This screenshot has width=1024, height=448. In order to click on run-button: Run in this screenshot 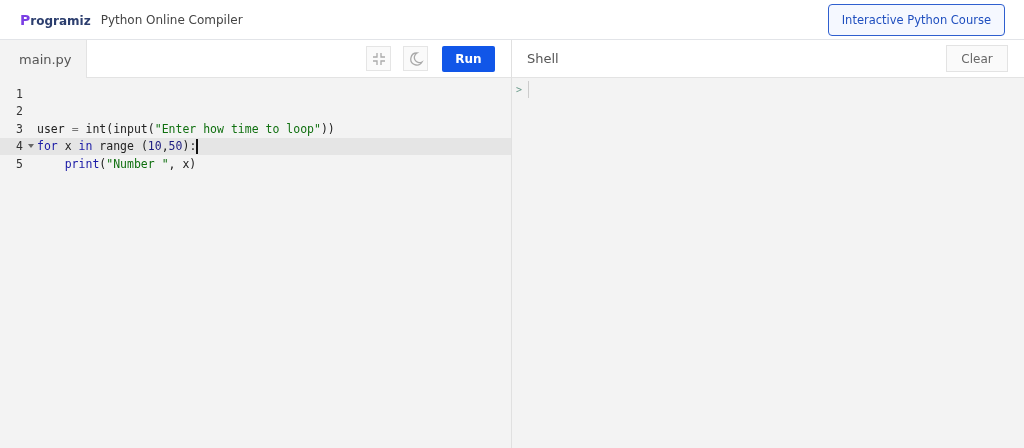, I will do `click(468, 58)`.